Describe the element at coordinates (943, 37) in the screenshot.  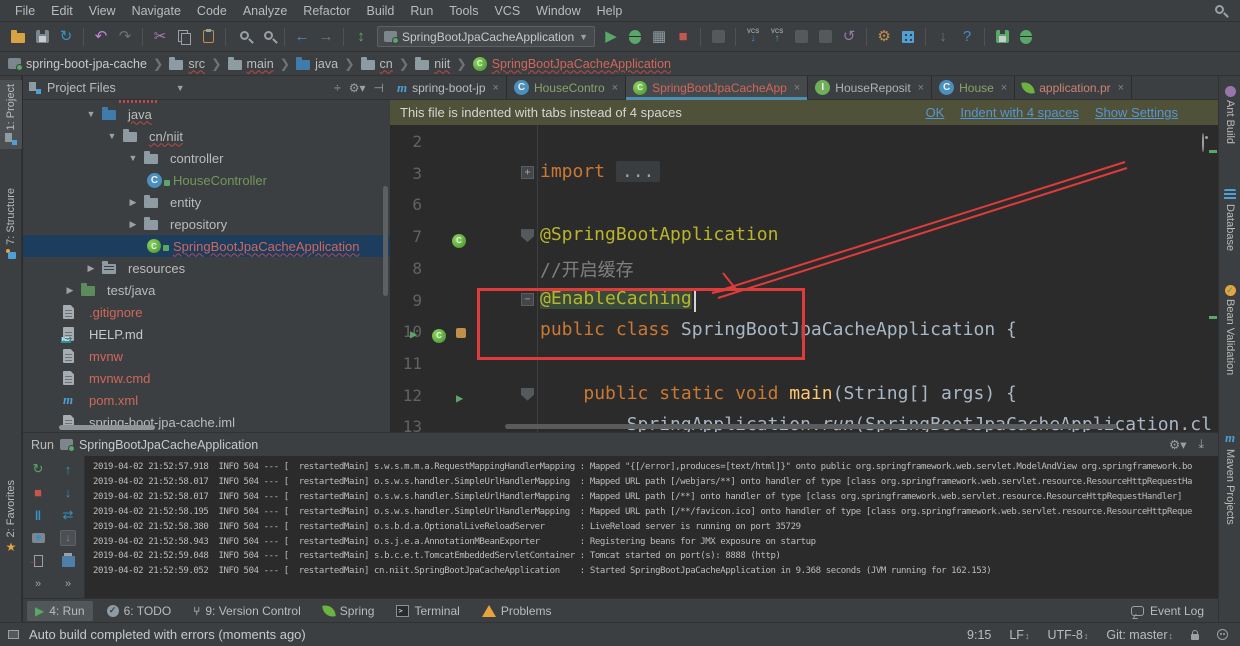
I see `download-icon: ↓` at that location.